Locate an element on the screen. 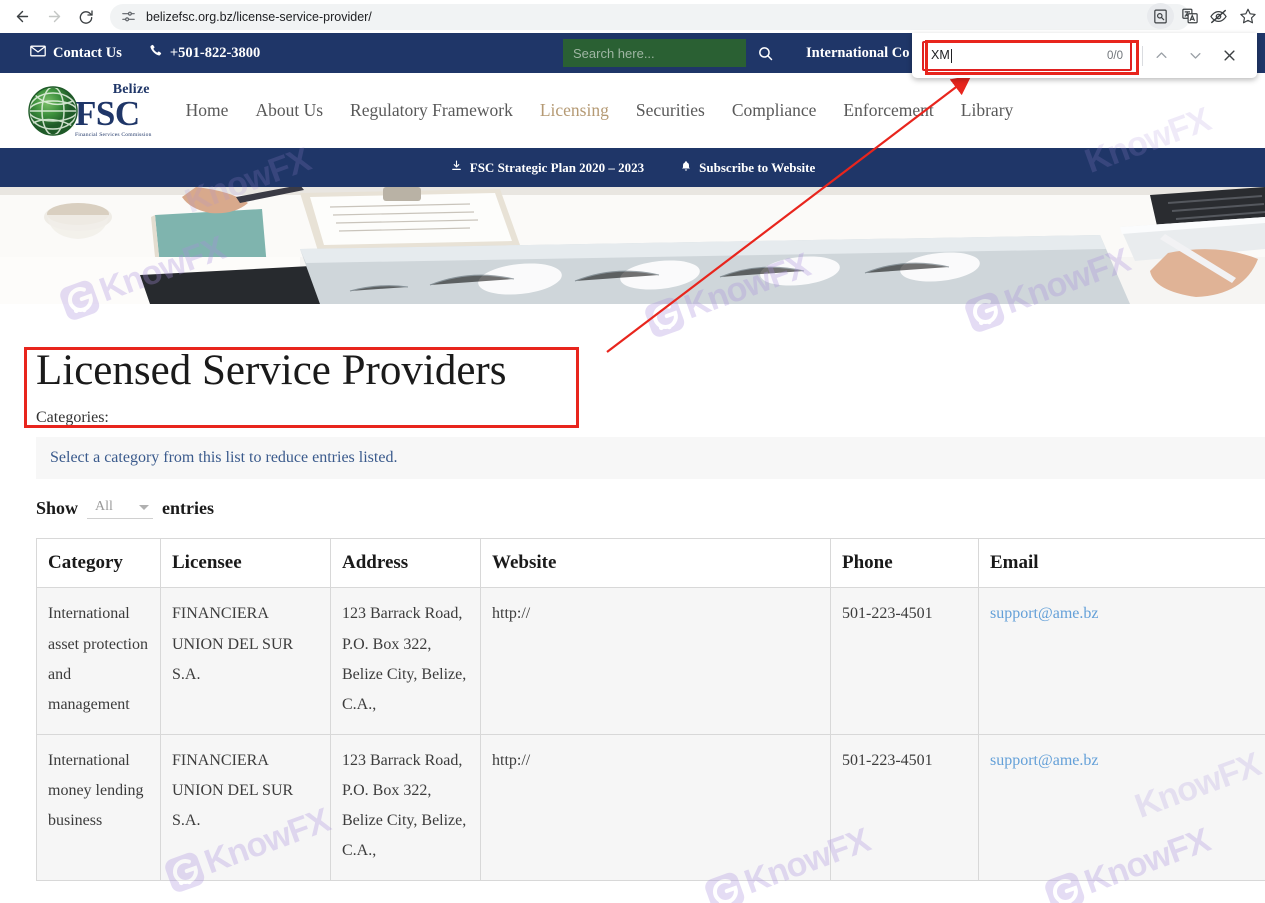  nav-item-enforcement: Enforcement is located at coordinates (888, 110).